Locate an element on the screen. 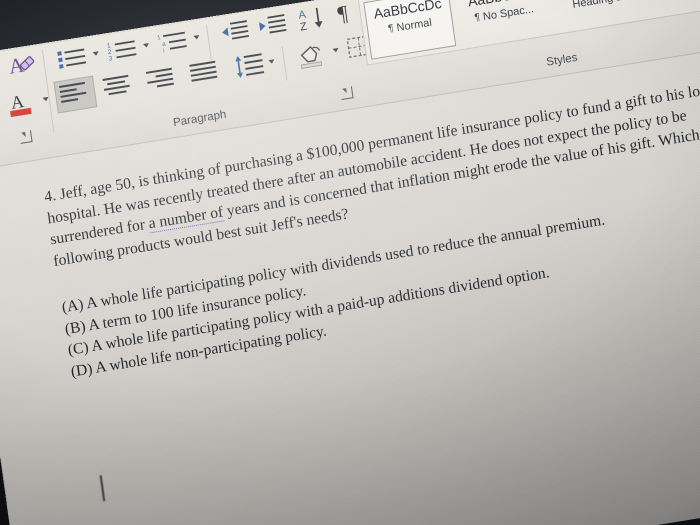 This screenshot has height=525, width=700. align-right-button is located at coordinates (161, 79).